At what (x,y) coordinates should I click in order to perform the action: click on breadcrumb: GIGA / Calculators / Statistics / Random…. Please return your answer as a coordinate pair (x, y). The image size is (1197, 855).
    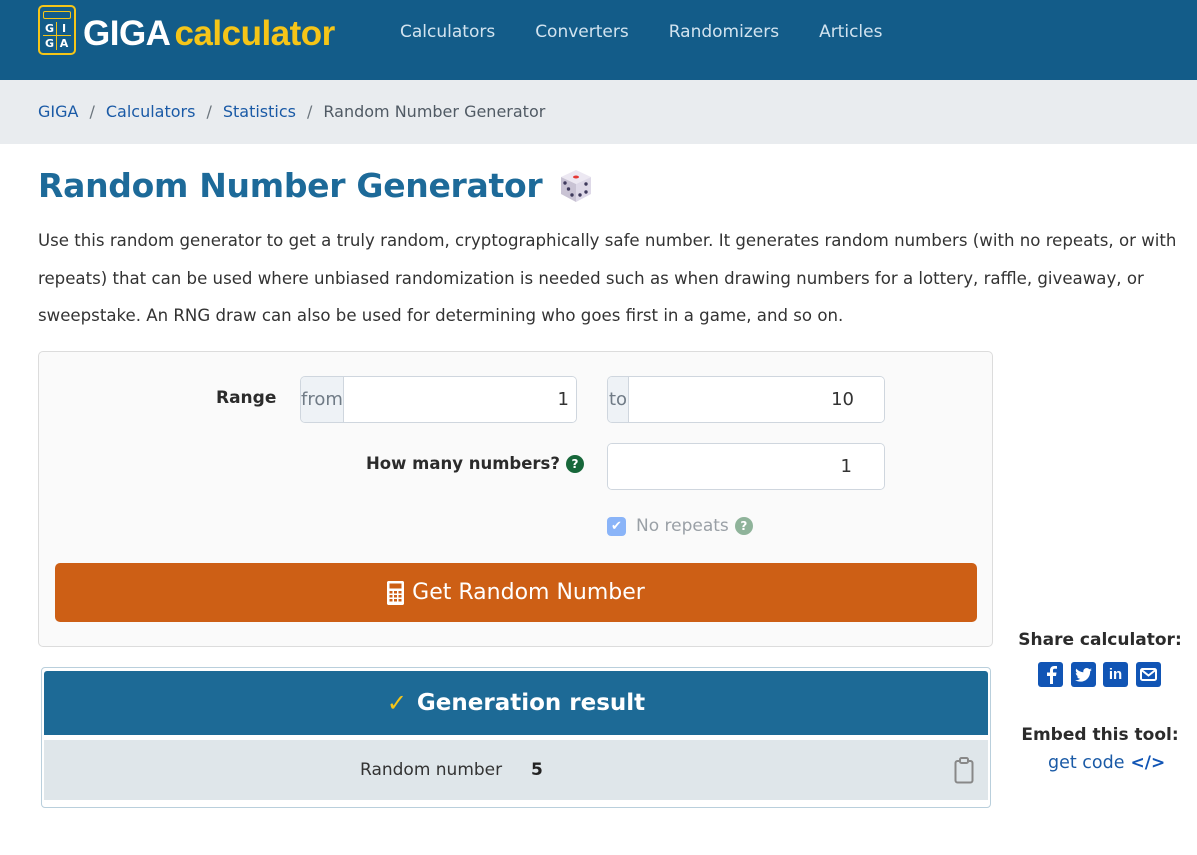
    Looking at the image, I should click on (291, 111).